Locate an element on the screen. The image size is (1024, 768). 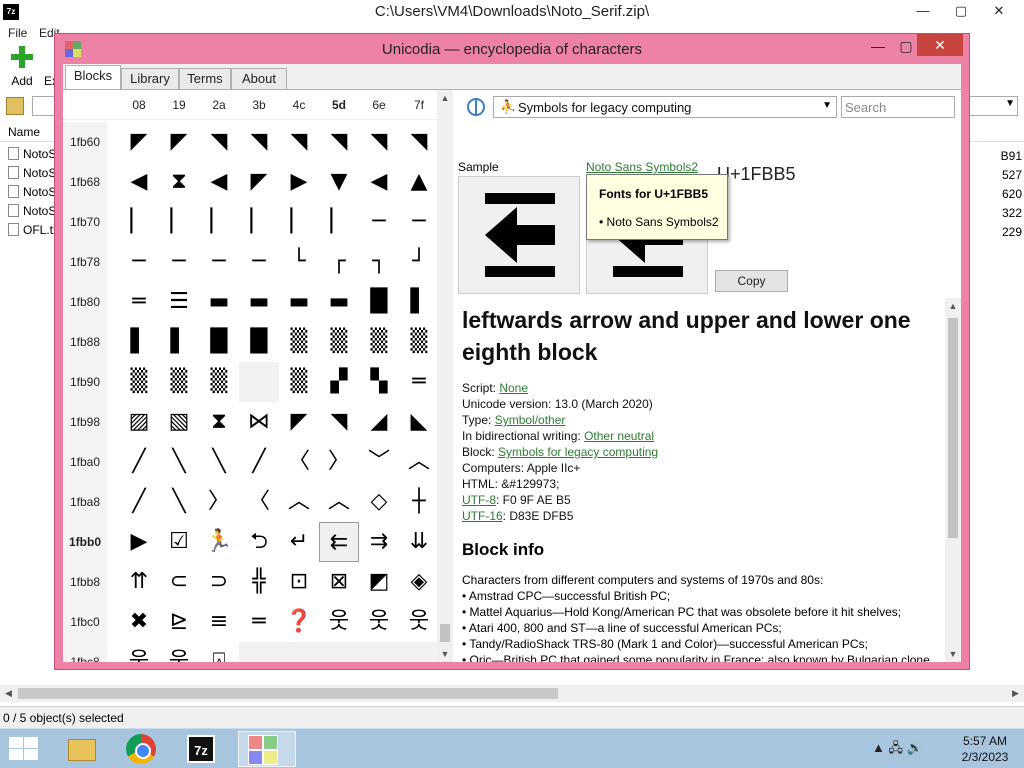
scroll-right-icon: ▶ is located at coordinates (1015, 693).